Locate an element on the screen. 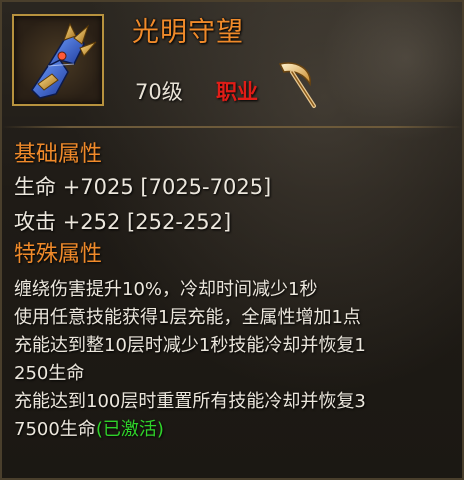 Image resolution: width=464 pixels, height=480 pixels. basic-attributes-title: 基础属性 is located at coordinates (58, 154).